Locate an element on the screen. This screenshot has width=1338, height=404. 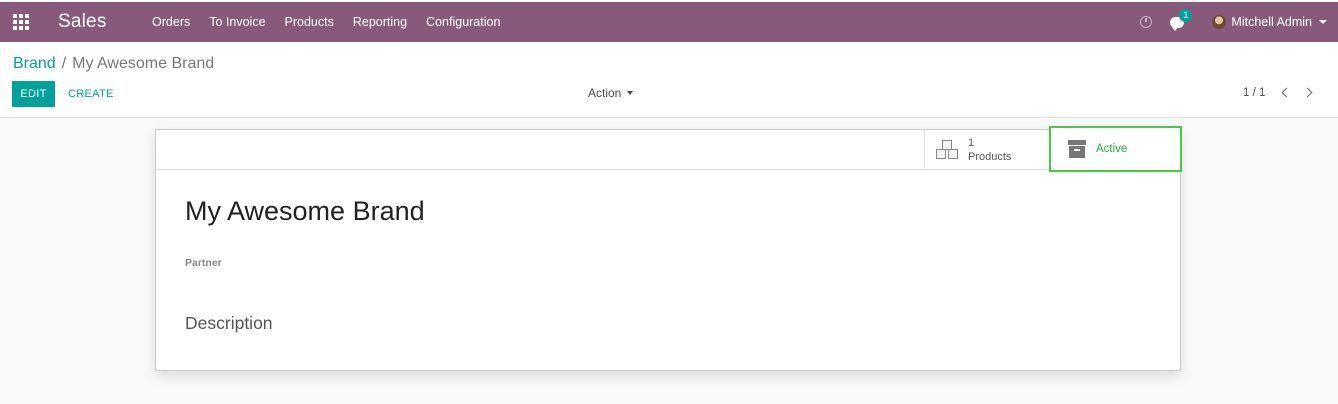
breadcrumb: Brand / My Awesome Brand is located at coordinates (113, 64).